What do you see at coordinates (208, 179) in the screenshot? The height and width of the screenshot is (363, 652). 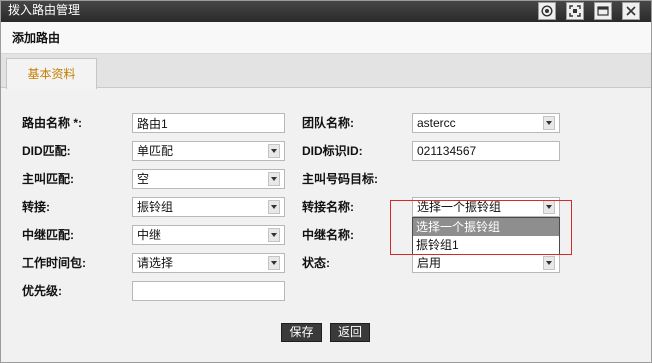 I see `caller-match-select: 空` at bounding box center [208, 179].